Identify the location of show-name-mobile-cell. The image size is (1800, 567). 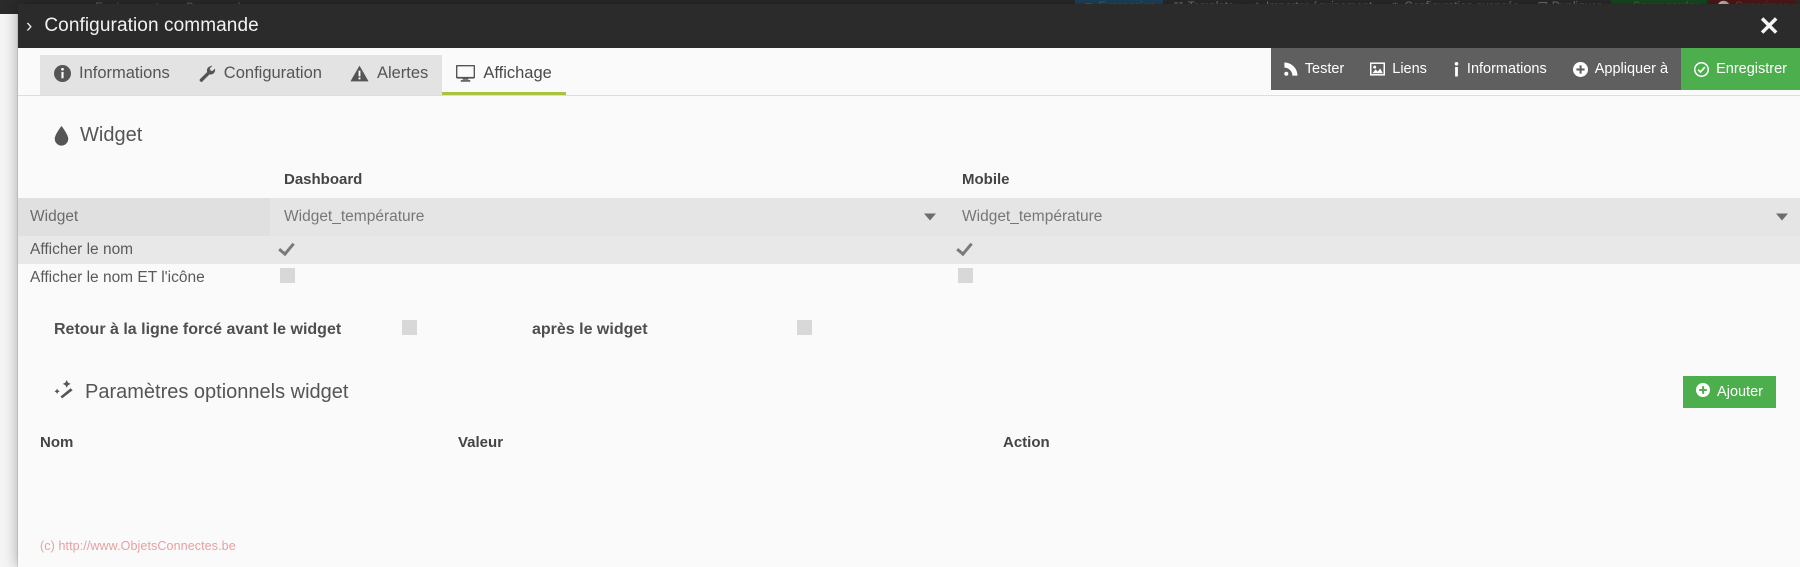
(1374, 250).